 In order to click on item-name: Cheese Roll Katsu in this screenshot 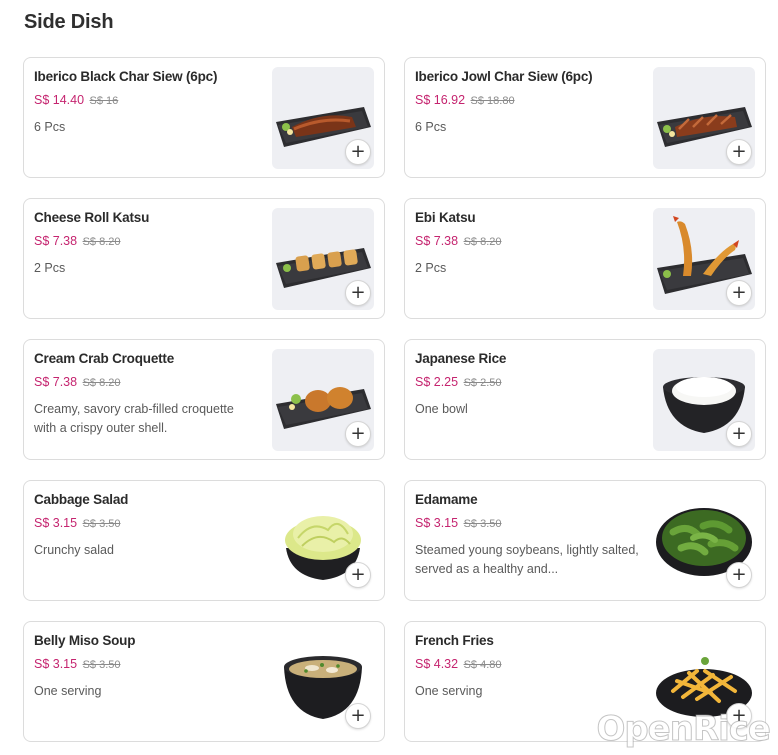, I will do `click(92, 217)`.